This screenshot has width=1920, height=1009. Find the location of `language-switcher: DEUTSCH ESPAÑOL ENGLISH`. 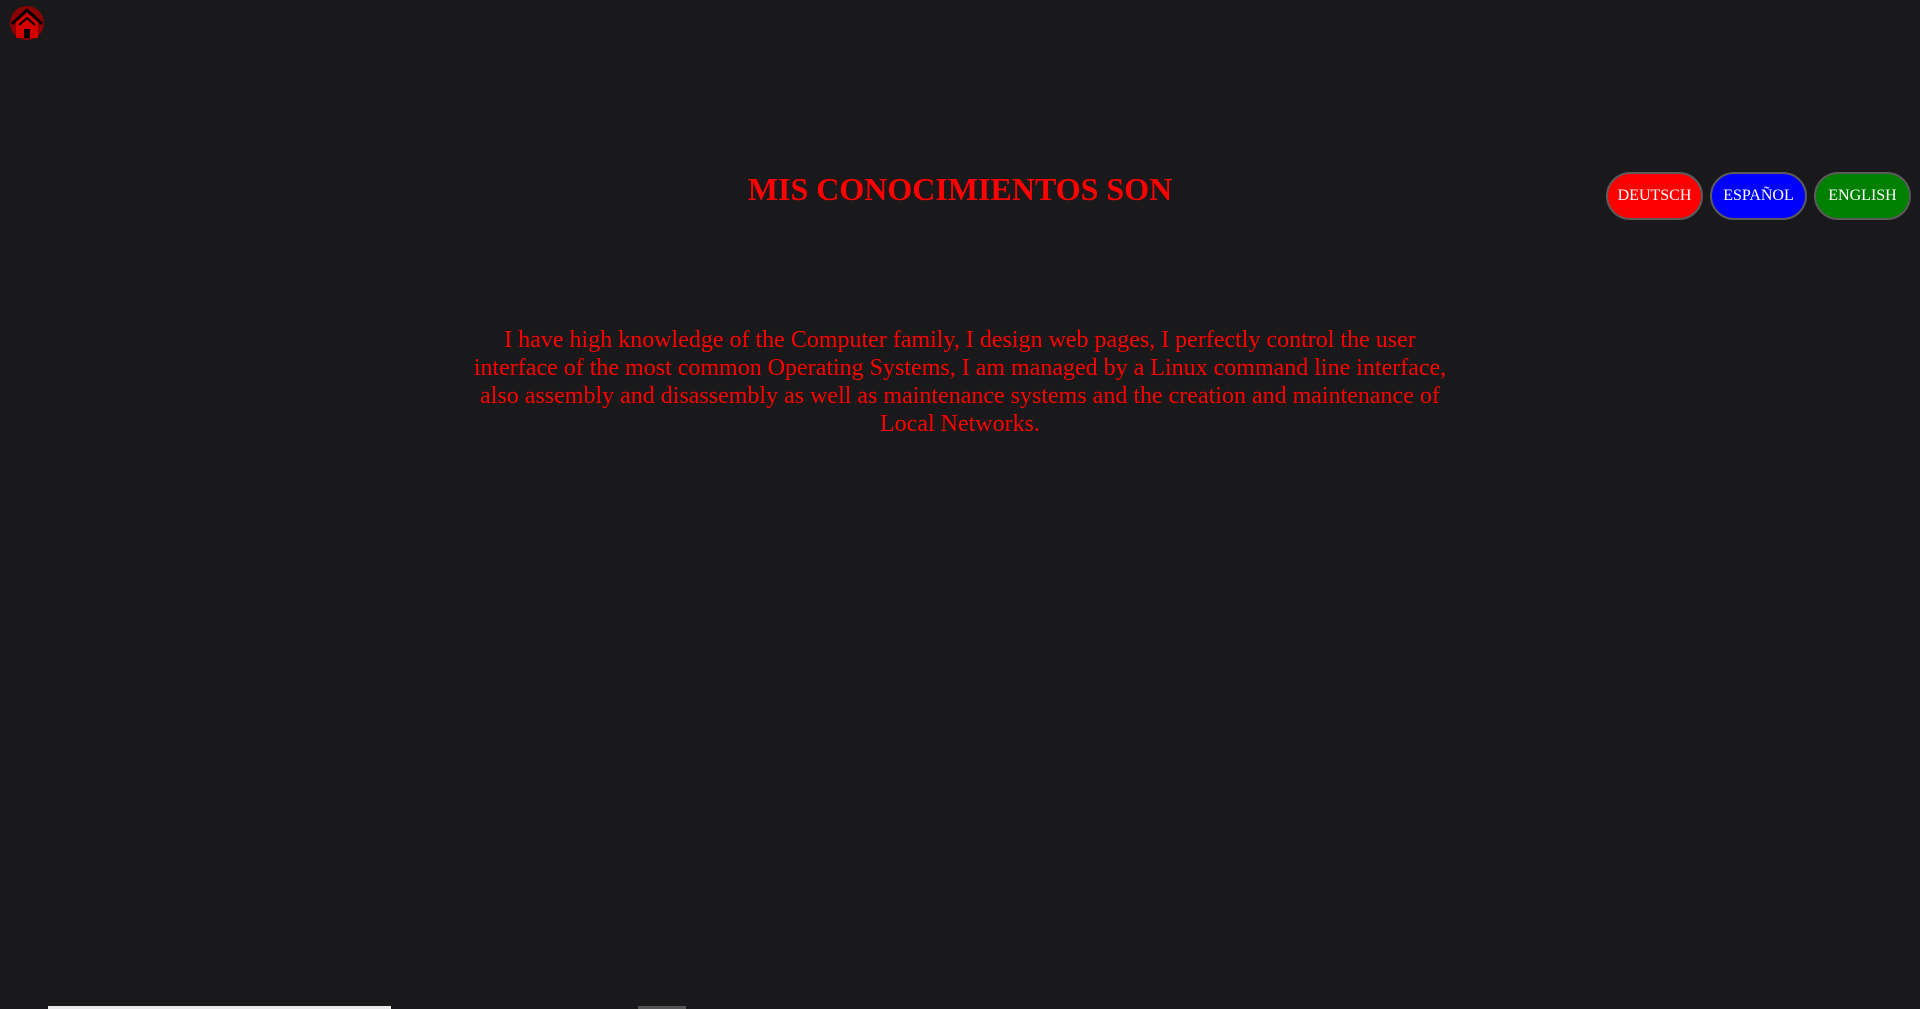

language-switcher: DEUTSCH ESPAÑOL ENGLISH is located at coordinates (1758, 196).